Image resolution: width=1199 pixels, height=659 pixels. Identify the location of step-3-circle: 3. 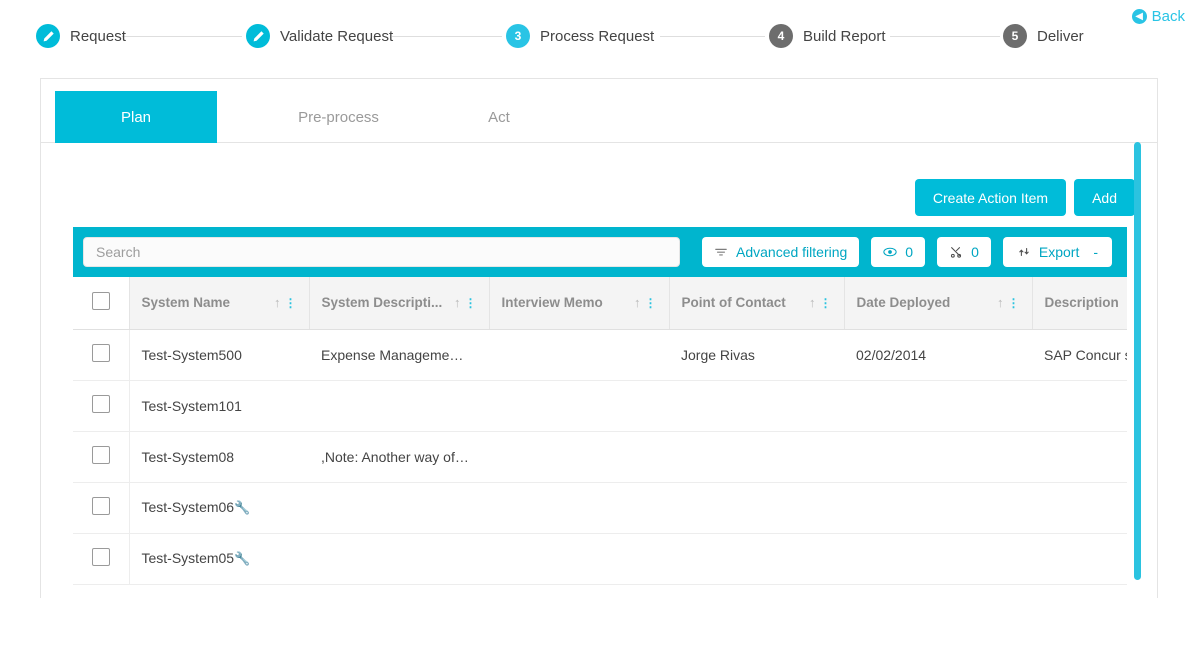
(518, 36).